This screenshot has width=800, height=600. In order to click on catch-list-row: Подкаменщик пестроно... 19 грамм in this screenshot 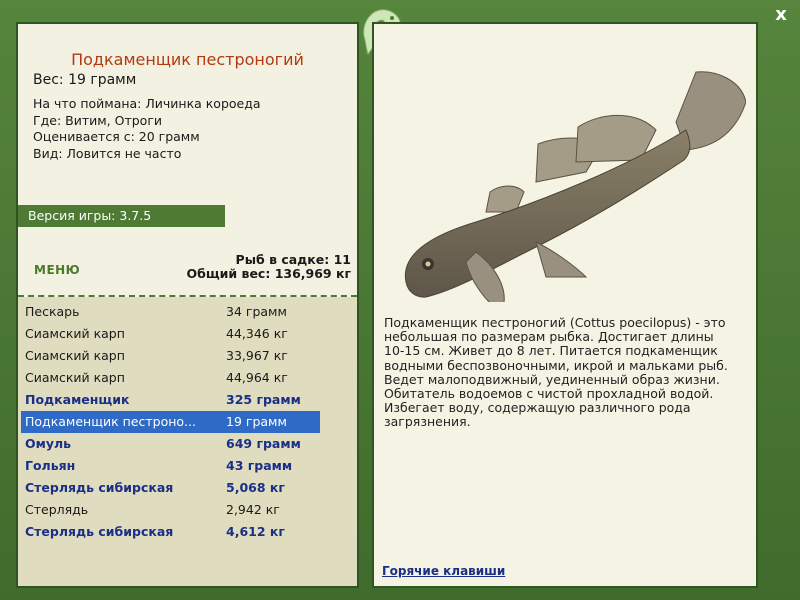, I will do `click(170, 422)`.